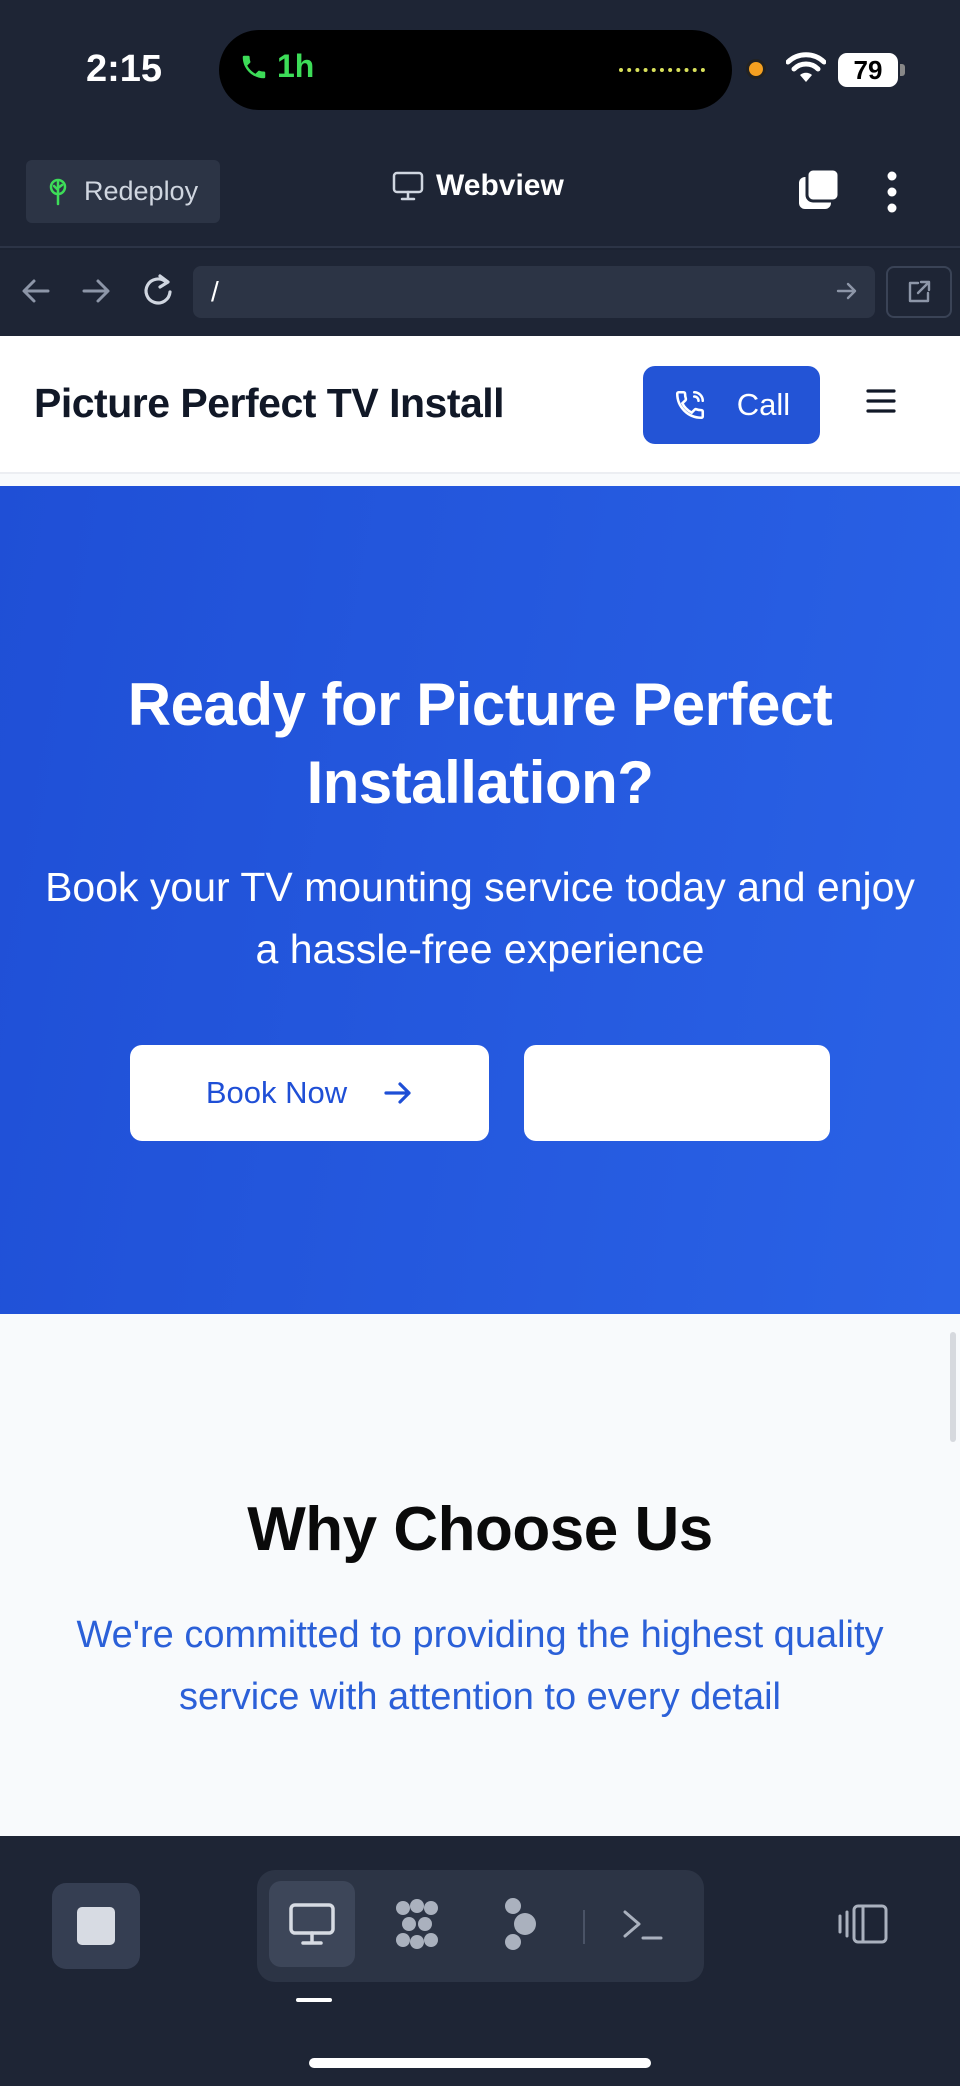  I want to click on active-call-indicator: 1h, so click(276, 66).